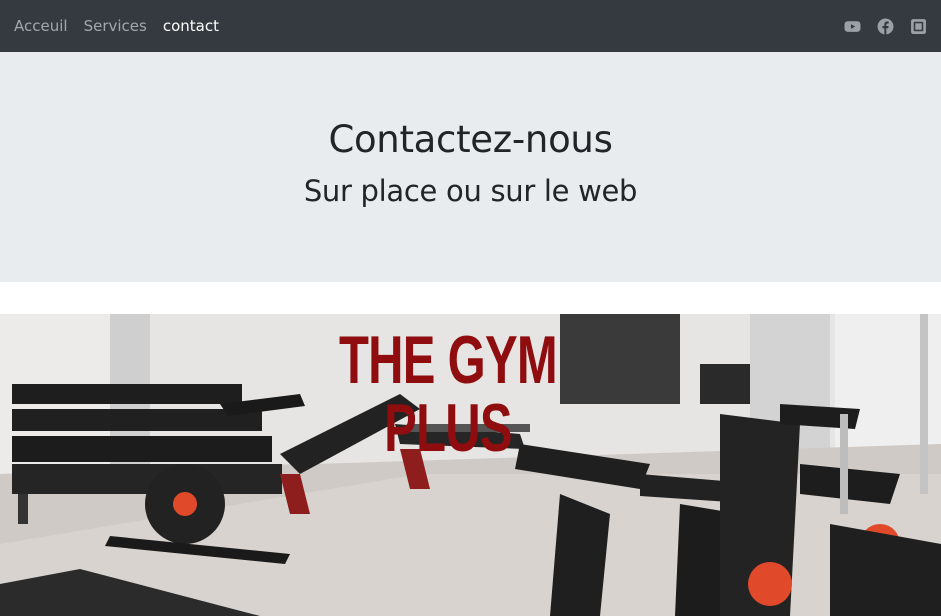 This screenshot has width=941, height=616. I want to click on hero-title: Contactez-nous, so click(470, 139).